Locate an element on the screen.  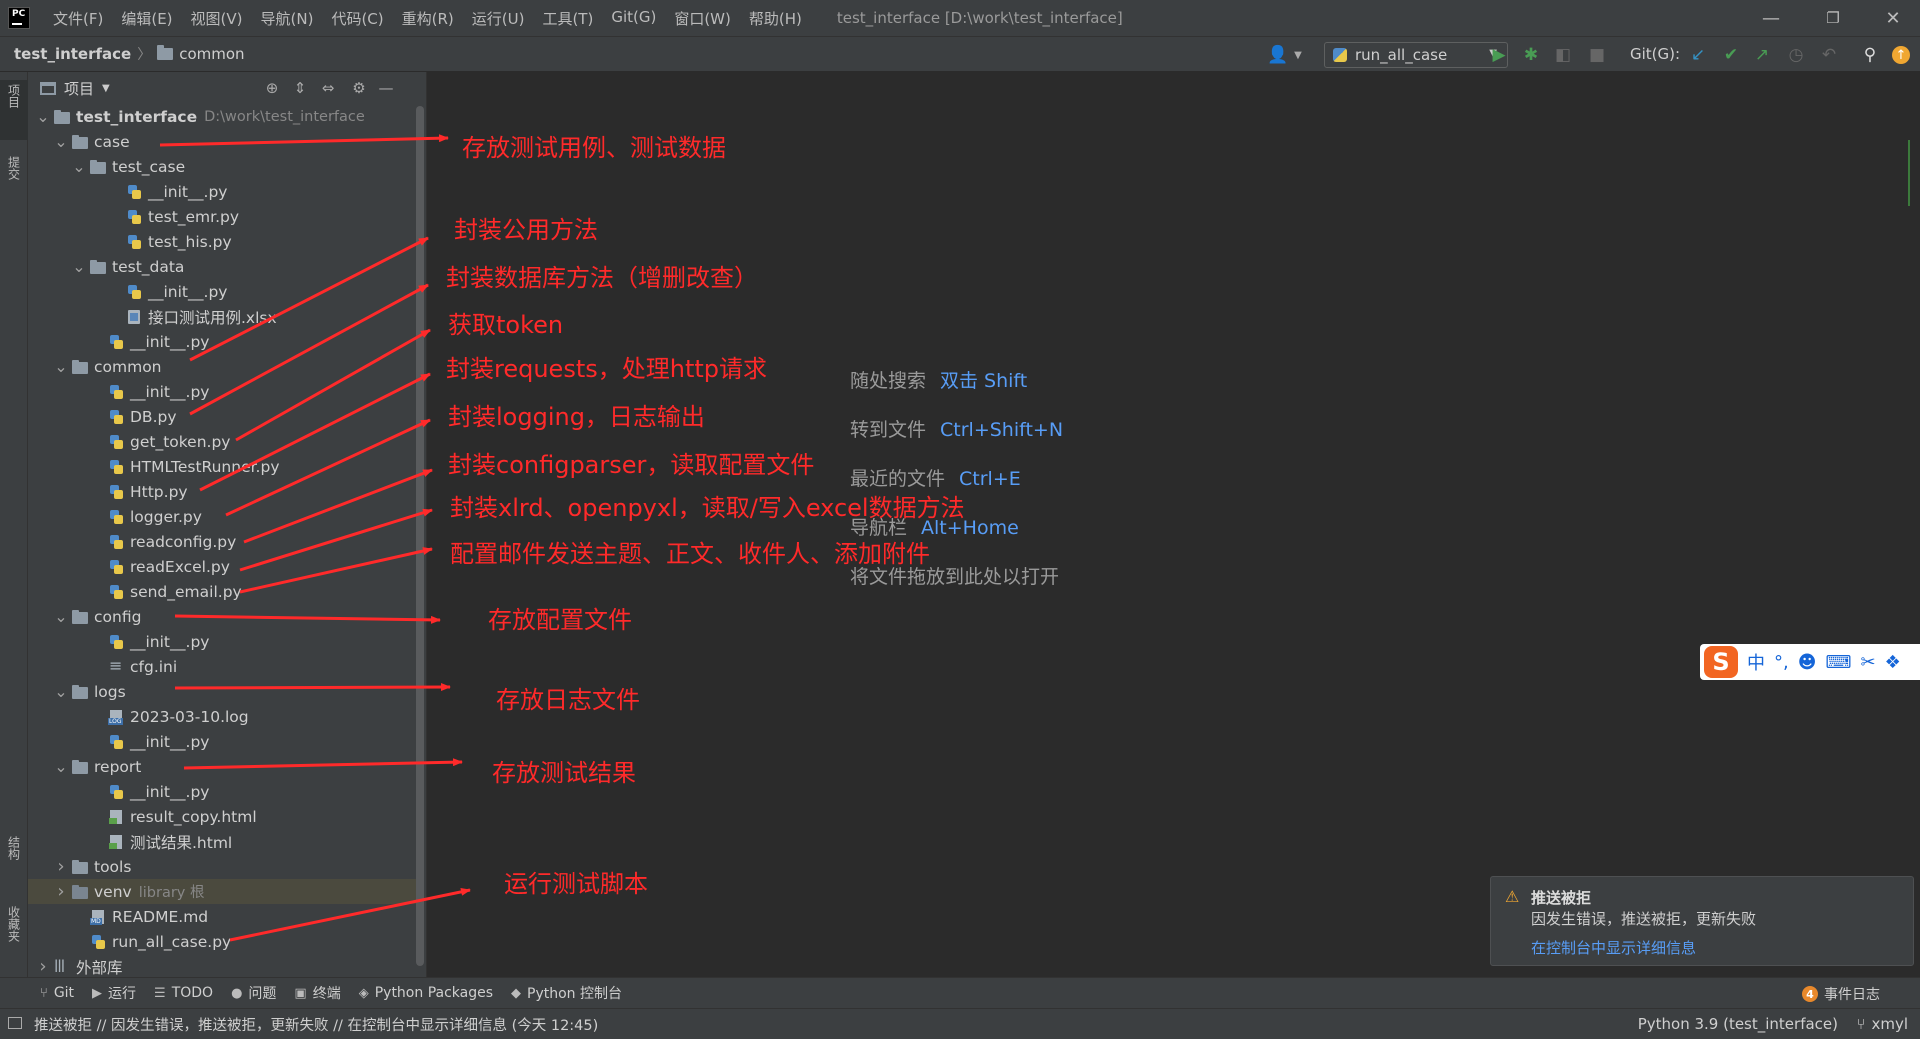
stripe-tab-commit: 提交 is located at coordinates (14, 182).